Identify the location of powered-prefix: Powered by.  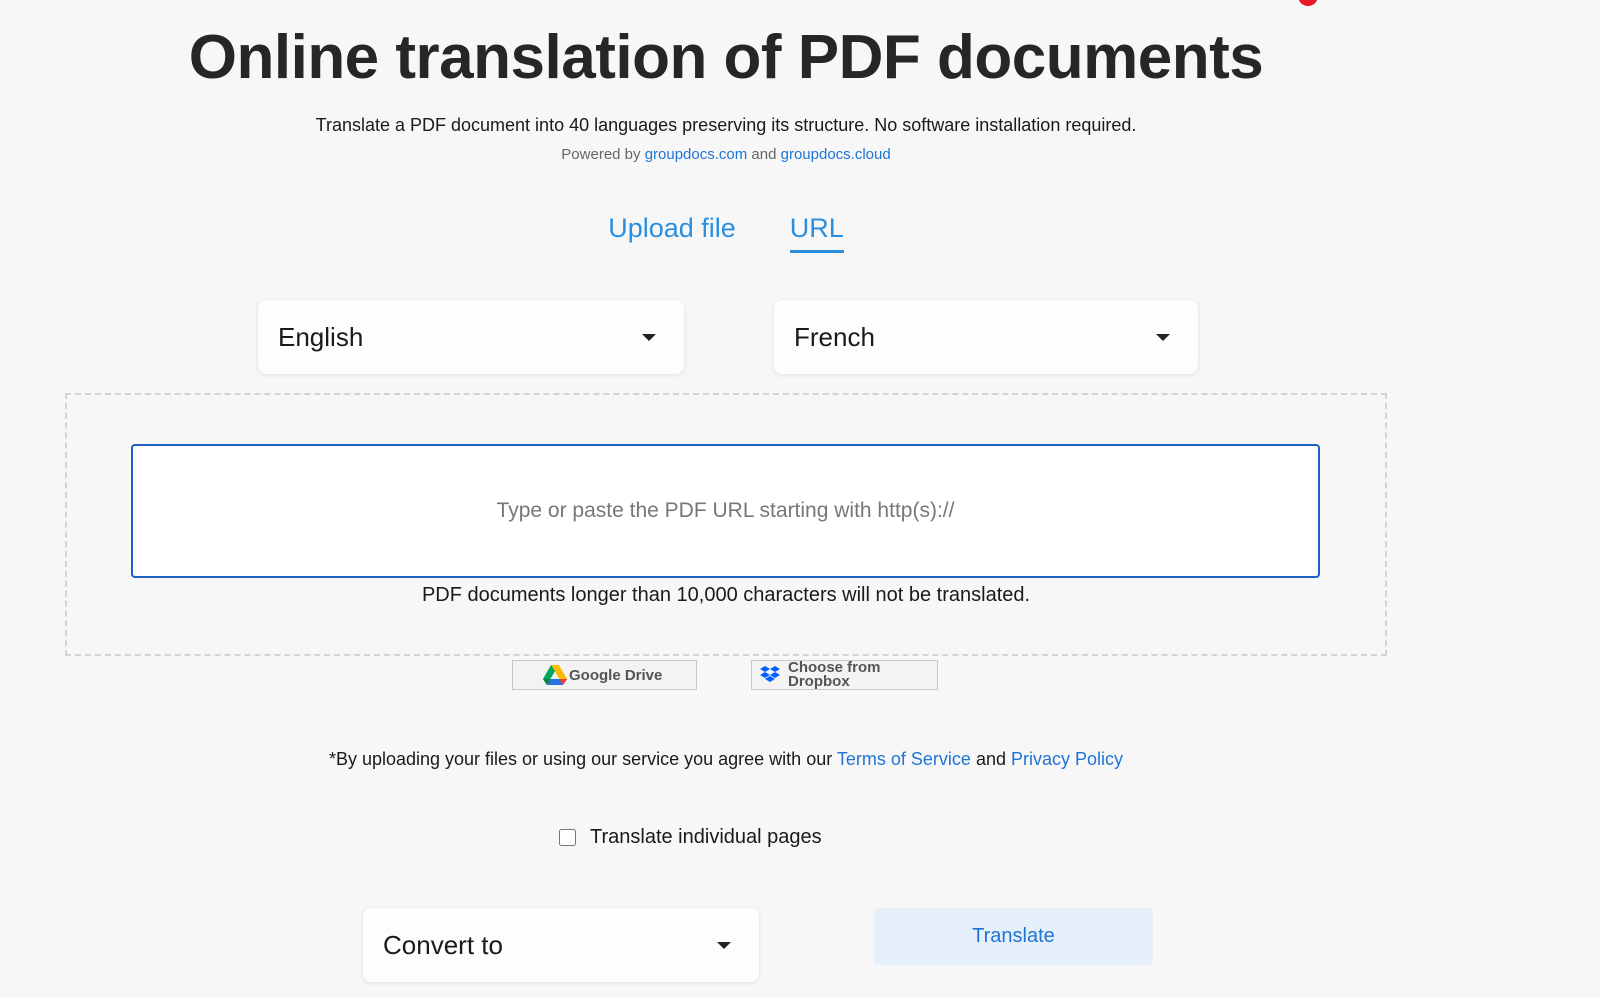
(601, 154).